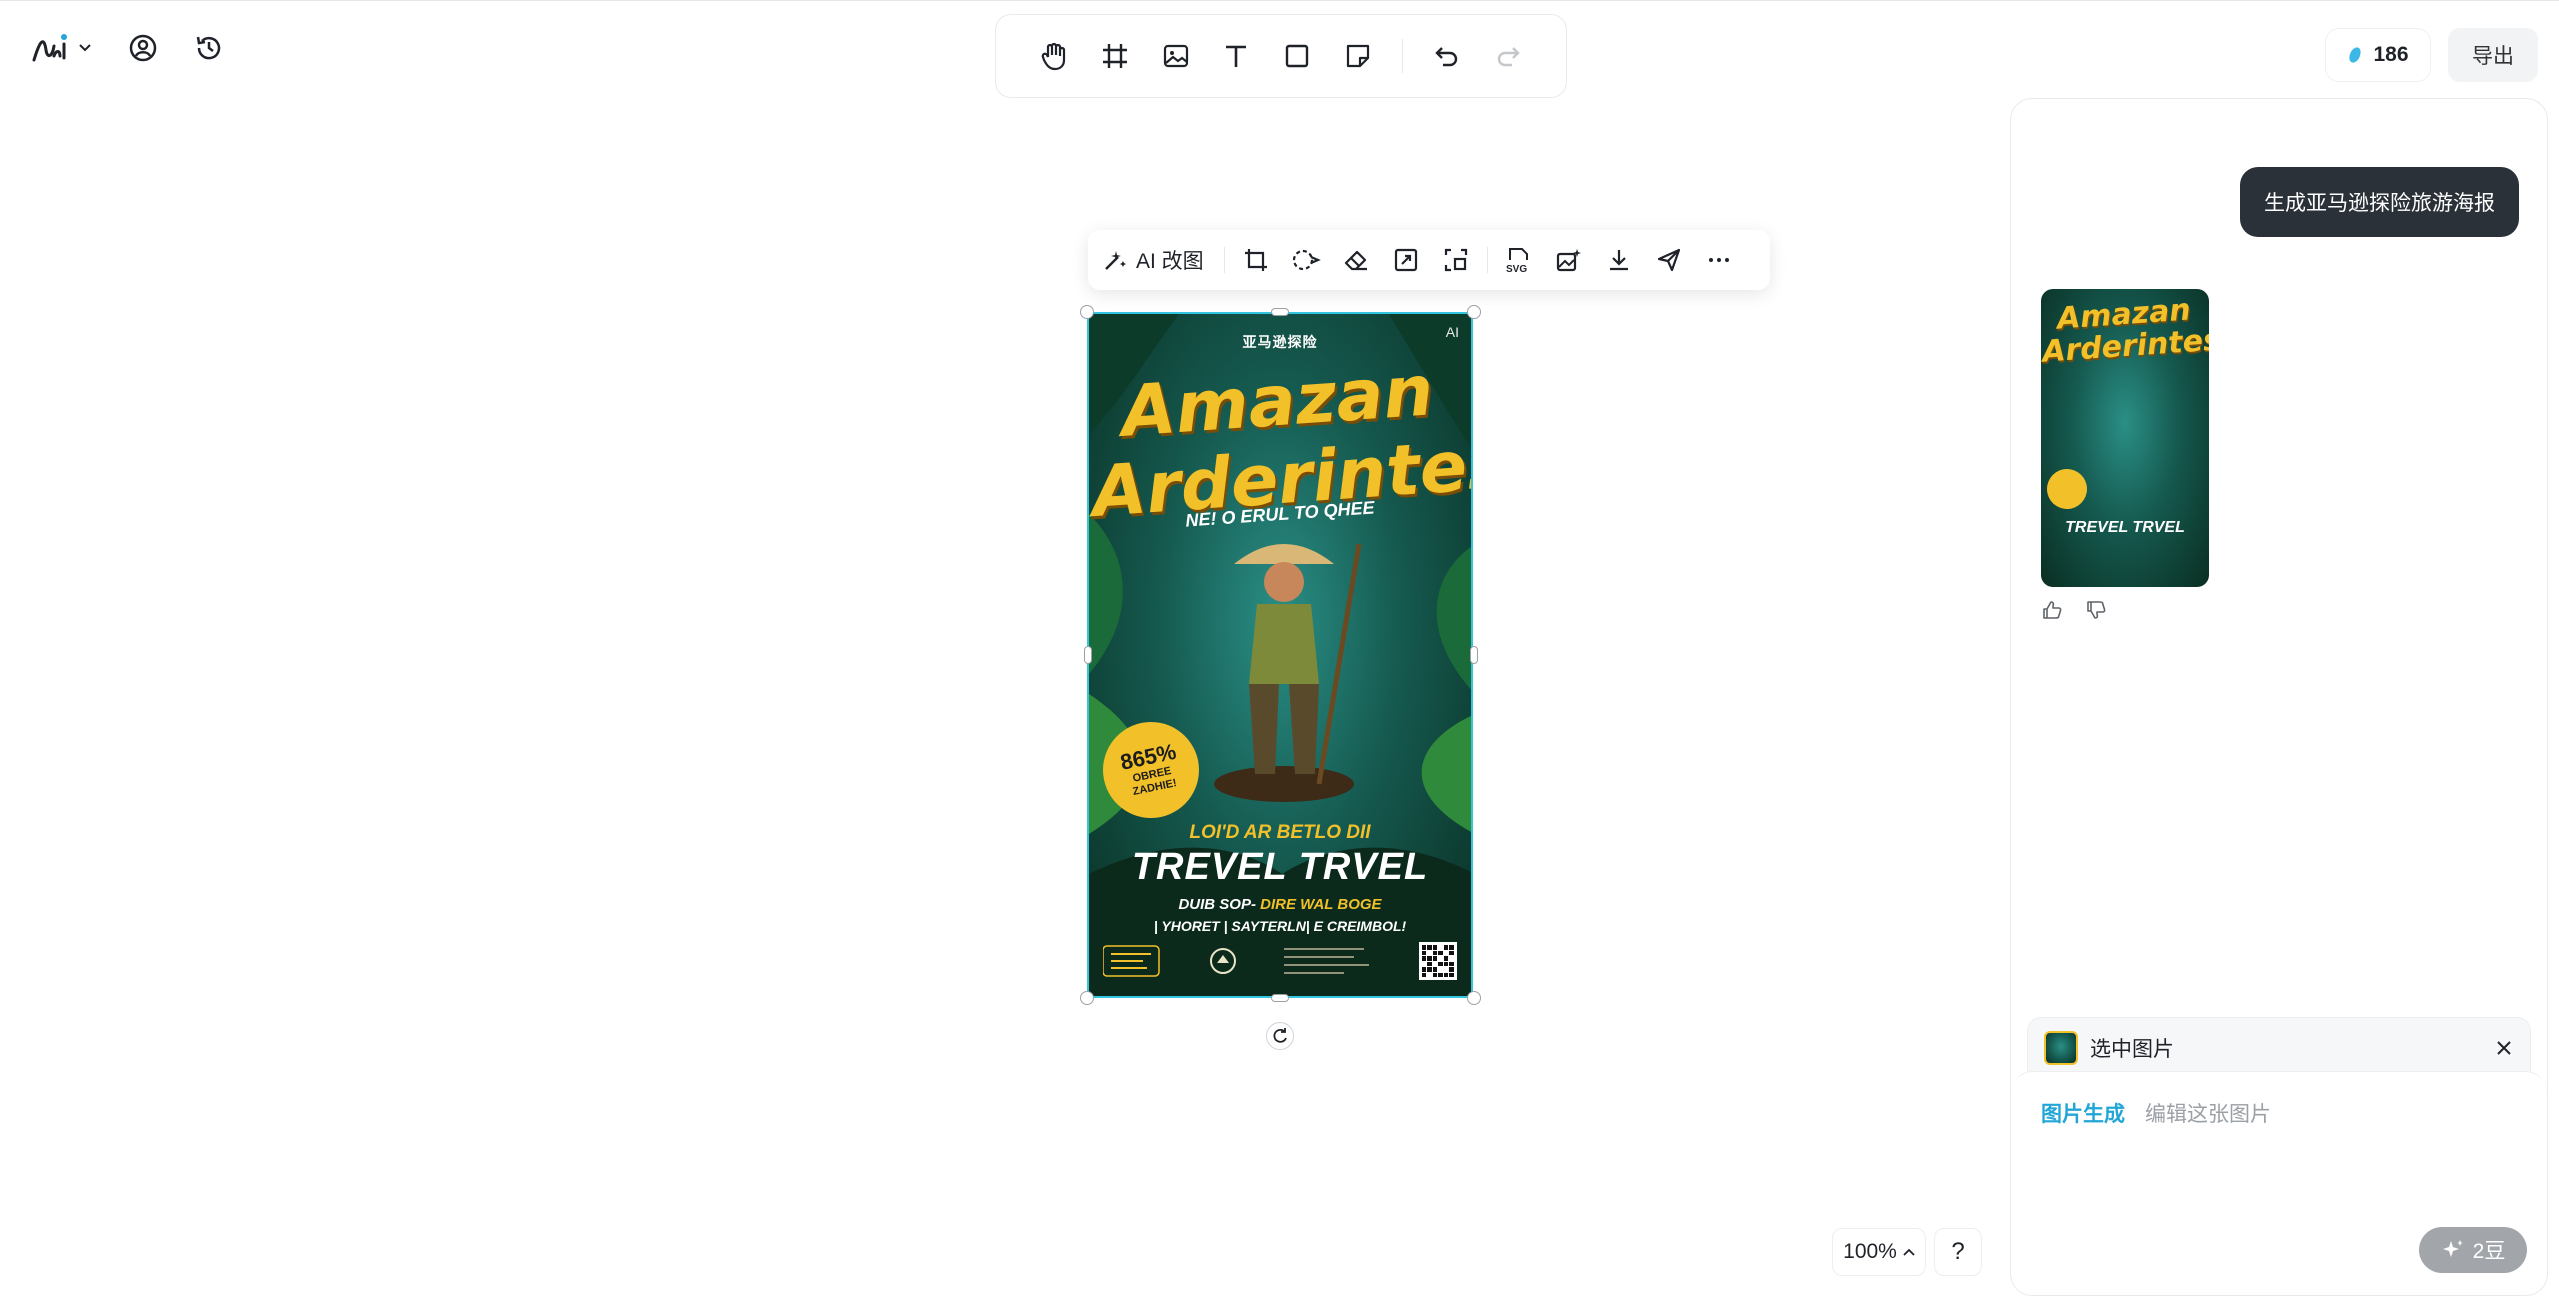 This screenshot has width=2559, height=1309. What do you see at coordinates (1280, 342) in the screenshot?
I see `poster-brand: 亚马逊探险` at bounding box center [1280, 342].